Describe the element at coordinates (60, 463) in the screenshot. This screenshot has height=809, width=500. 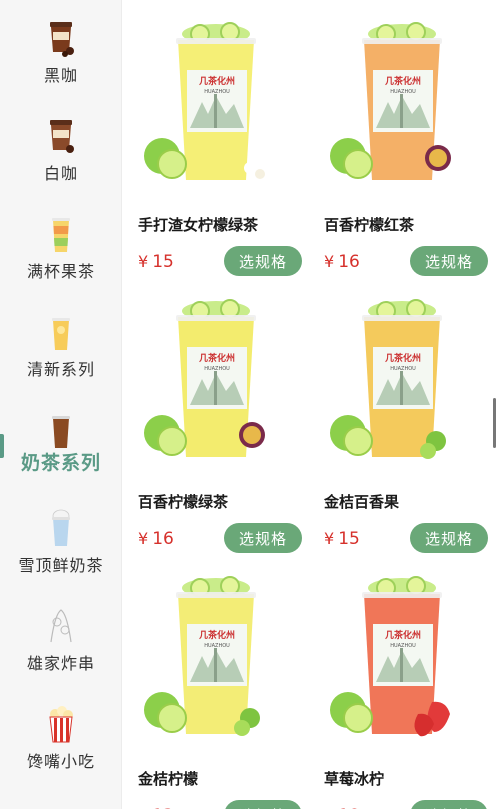
I see `sidebar-item-label: 奶茶系列` at that location.